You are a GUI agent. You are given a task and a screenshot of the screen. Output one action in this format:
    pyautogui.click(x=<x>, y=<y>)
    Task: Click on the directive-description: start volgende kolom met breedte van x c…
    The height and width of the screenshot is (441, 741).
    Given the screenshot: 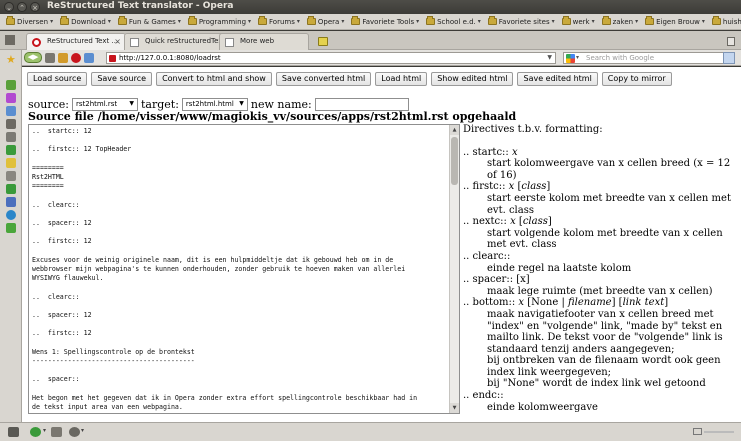 What is the action you would take?
    pyautogui.click(x=600, y=239)
    